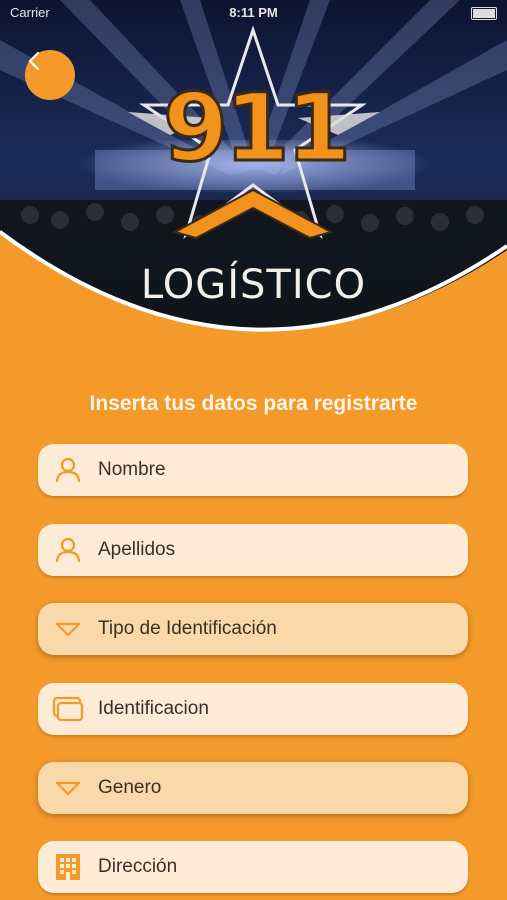  Describe the element at coordinates (50, 75) in the screenshot. I see `back-button` at that location.